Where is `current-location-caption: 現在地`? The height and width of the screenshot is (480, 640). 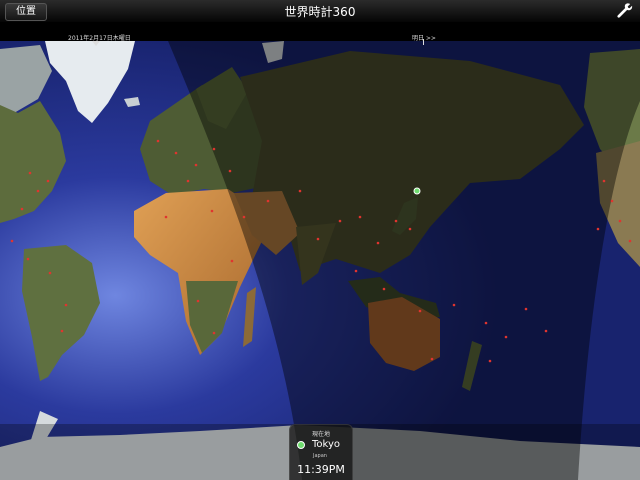 current-location-caption: 現在地 is located at coordinates (320, 434).